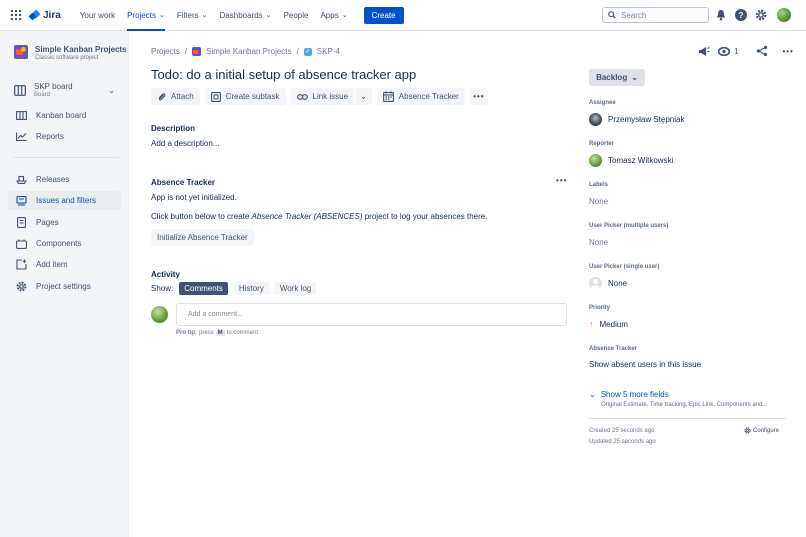 Image resolution: width=806 pixels, height=537 pixels. What do you see at coordinates (52, 15) in the screenshot?
I see `logo-text: Jira` at bounding box center [52, 15].